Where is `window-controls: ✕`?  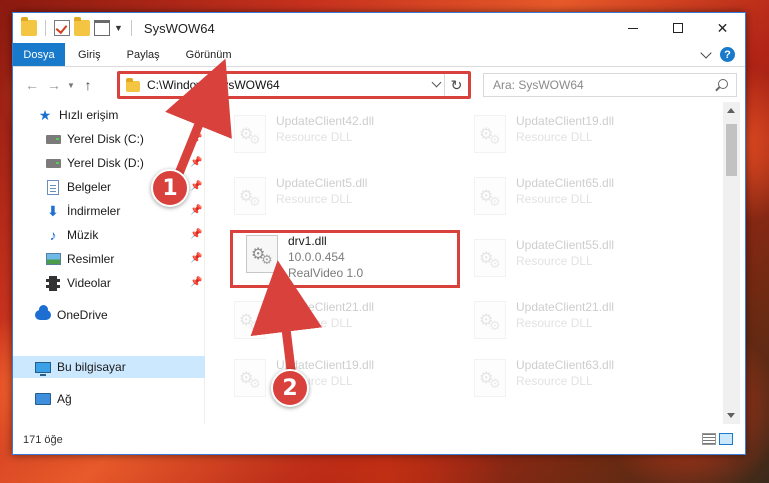 window-controls: ✕ is located at coordinates (677, 28).